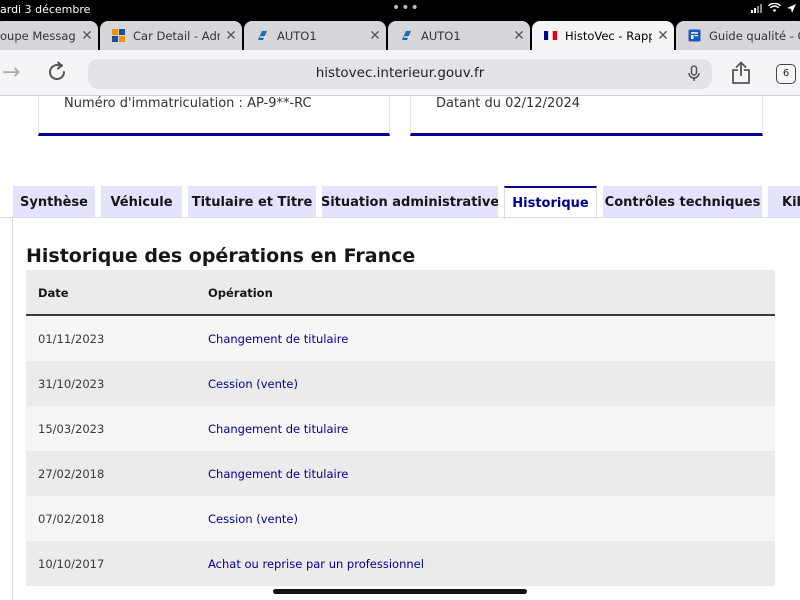  I want to click on status-time: ardi 3 décembre, so click(45, 9).